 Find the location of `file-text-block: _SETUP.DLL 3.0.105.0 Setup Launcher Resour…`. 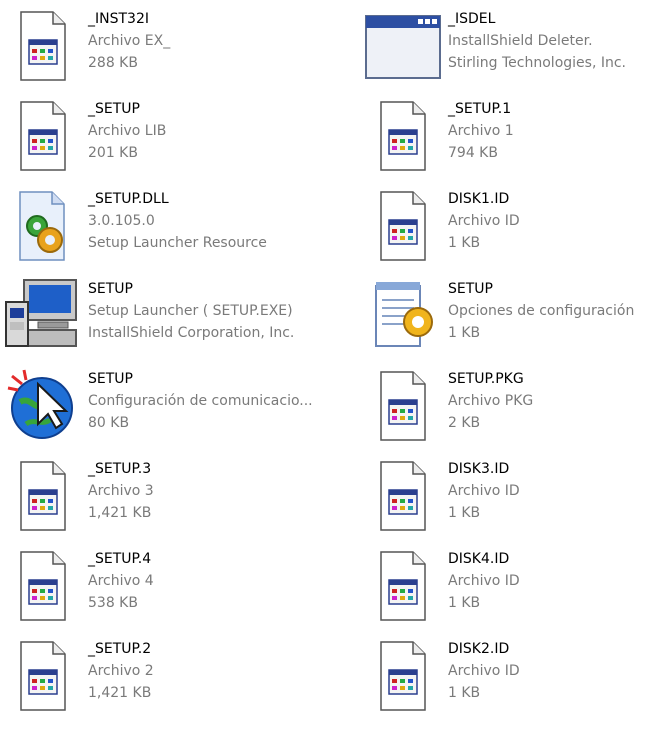

file-text-block: _SETUP.DLL 3.0.105.0 Setup Launcher Resour… is located at coordinates (177, 221).